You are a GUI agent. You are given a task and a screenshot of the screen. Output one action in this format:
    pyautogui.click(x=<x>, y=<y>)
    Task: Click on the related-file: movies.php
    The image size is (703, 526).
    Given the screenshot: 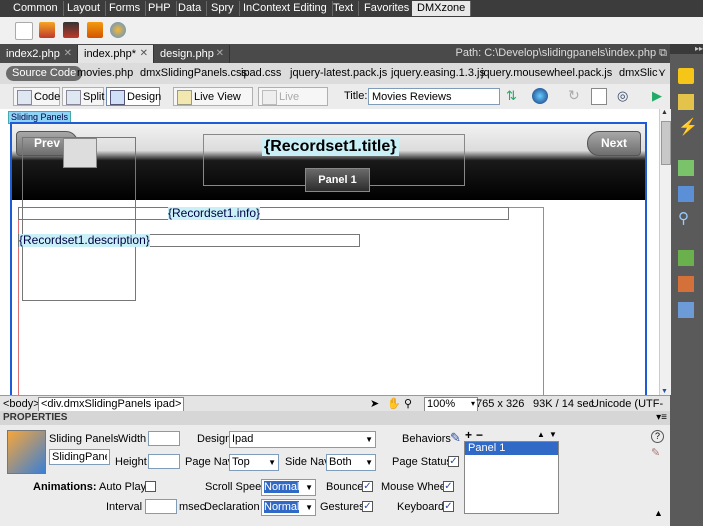 What is the action you would take?
    pyautogui.click(x=105, y=73)
    